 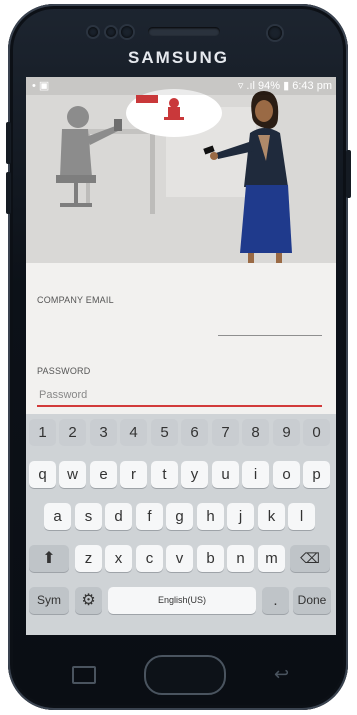 I want to click on key-b: b, so click(x=210, y=558).